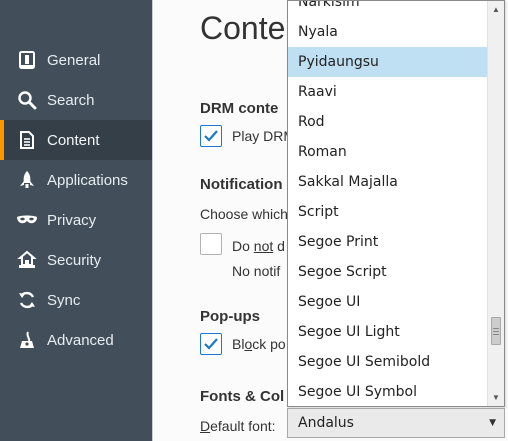  Describe the element at coordinates (387, 122) in the screenshot. I see `font-option: Rod` at that location.